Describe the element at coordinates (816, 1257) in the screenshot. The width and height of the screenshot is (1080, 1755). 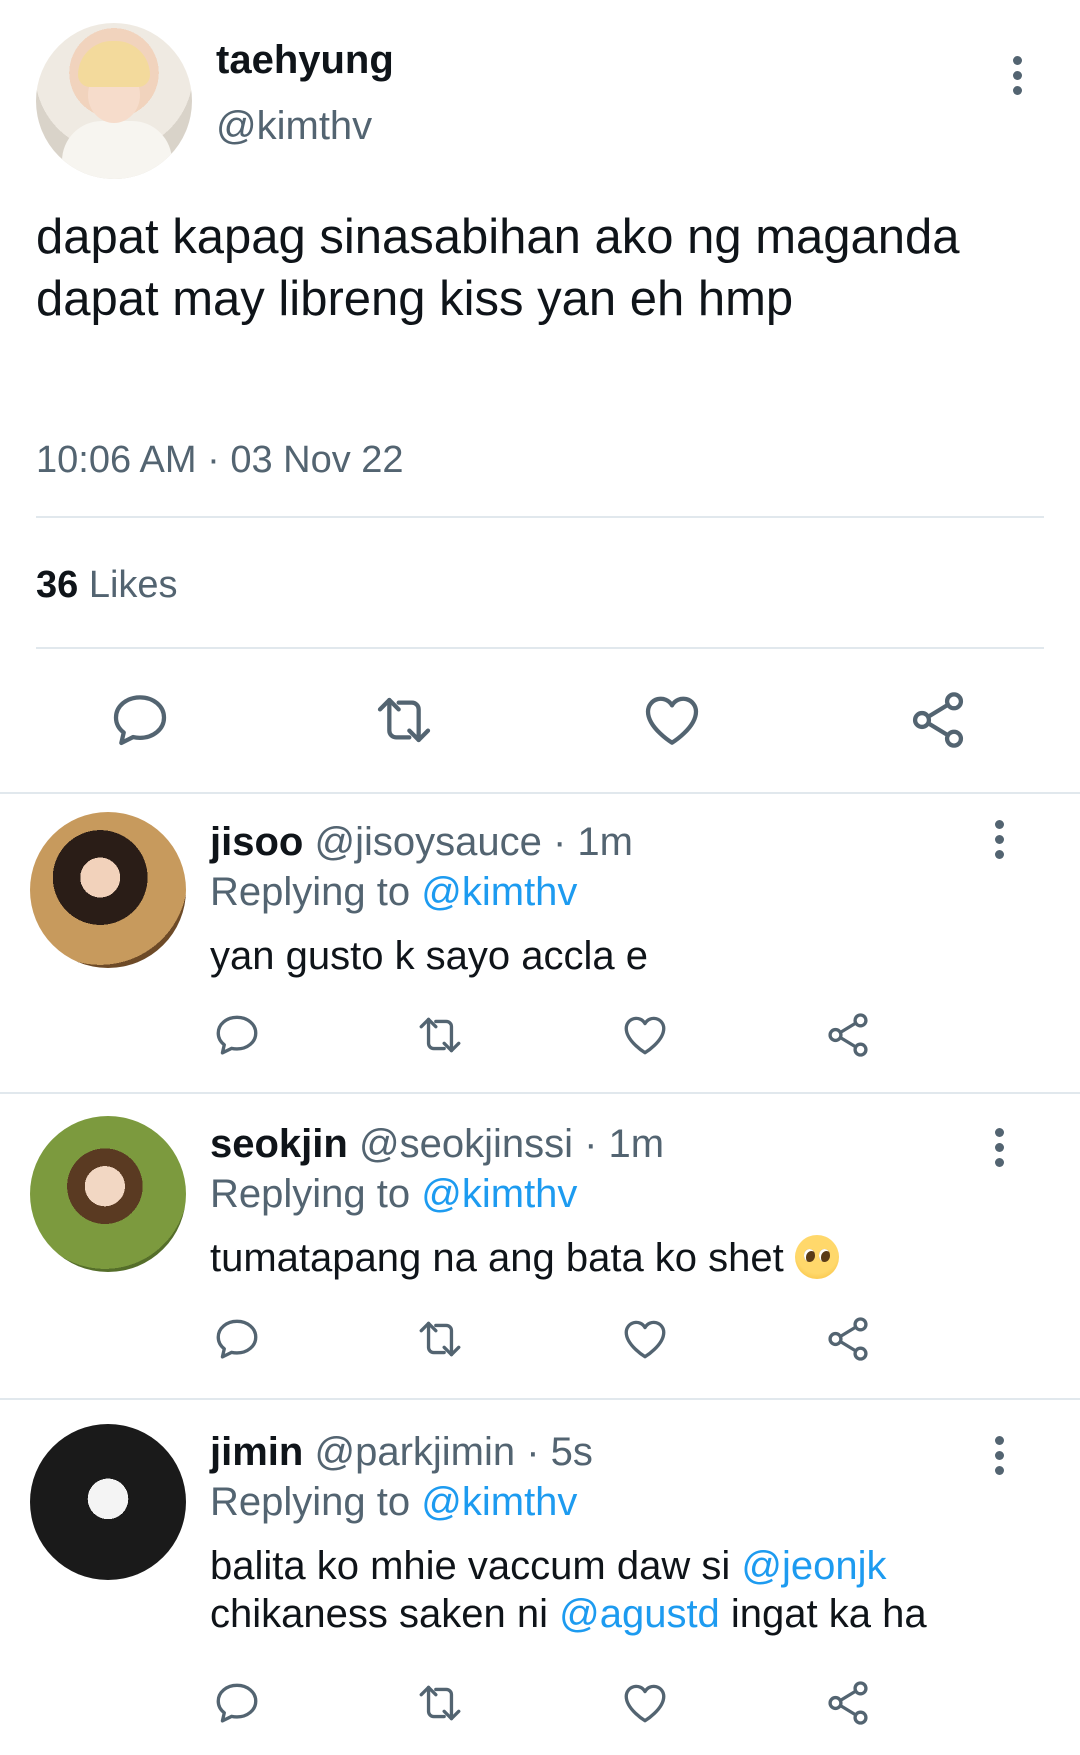
I see `pleading-face-icon` at that location.